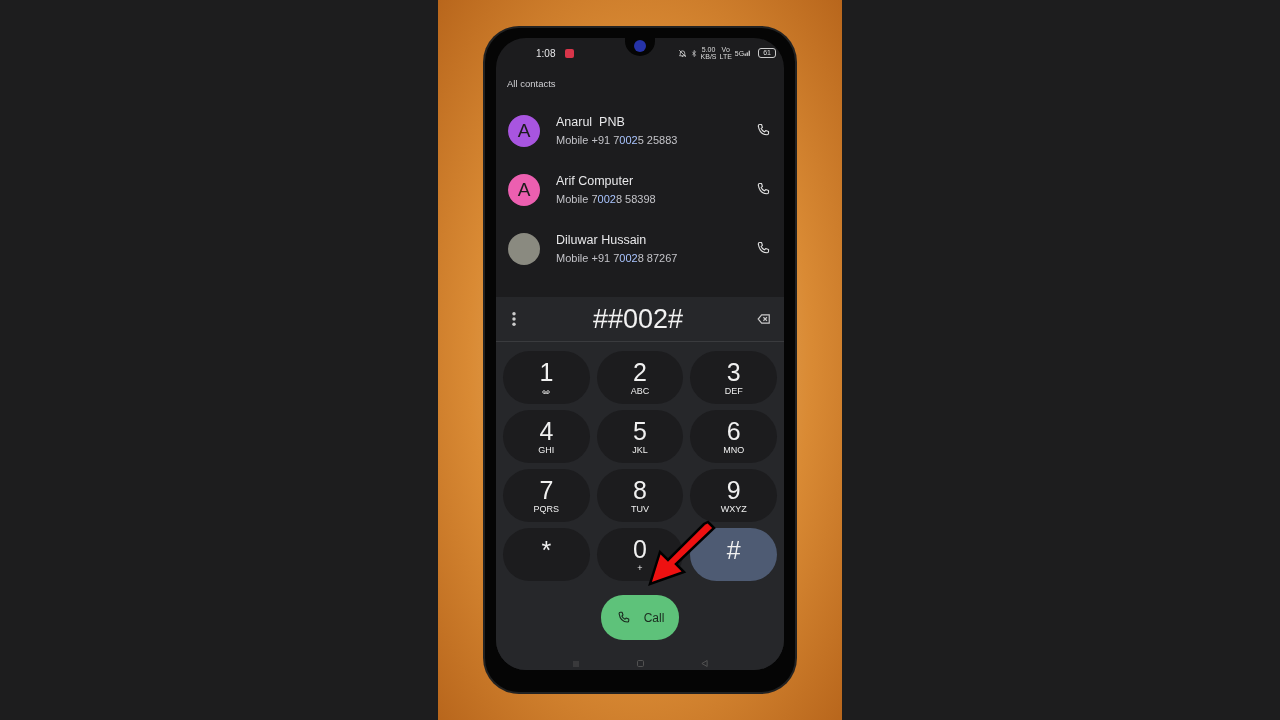  I want to click on contact-row: Diluwar Hussain Mobile +91 70028 87267, so click(640, 249).